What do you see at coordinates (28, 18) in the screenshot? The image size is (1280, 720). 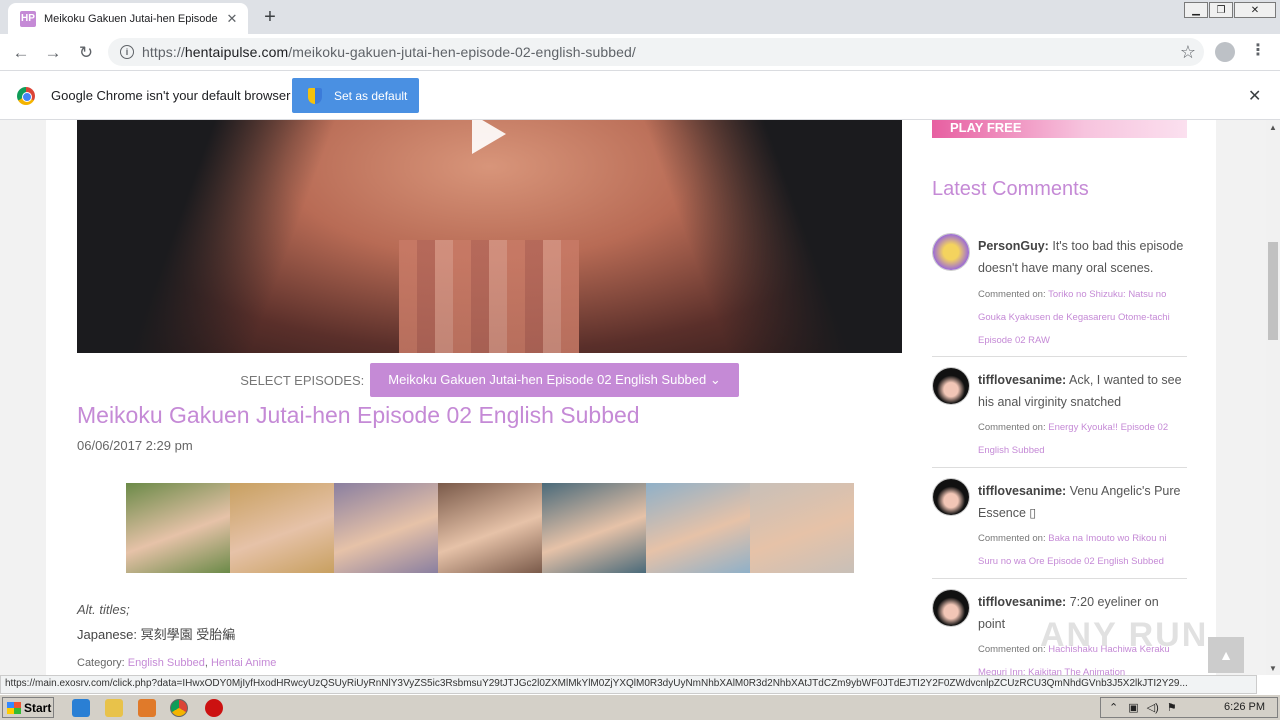 I see `site-favicon-icon: HP` at bounding box center [28, 18].